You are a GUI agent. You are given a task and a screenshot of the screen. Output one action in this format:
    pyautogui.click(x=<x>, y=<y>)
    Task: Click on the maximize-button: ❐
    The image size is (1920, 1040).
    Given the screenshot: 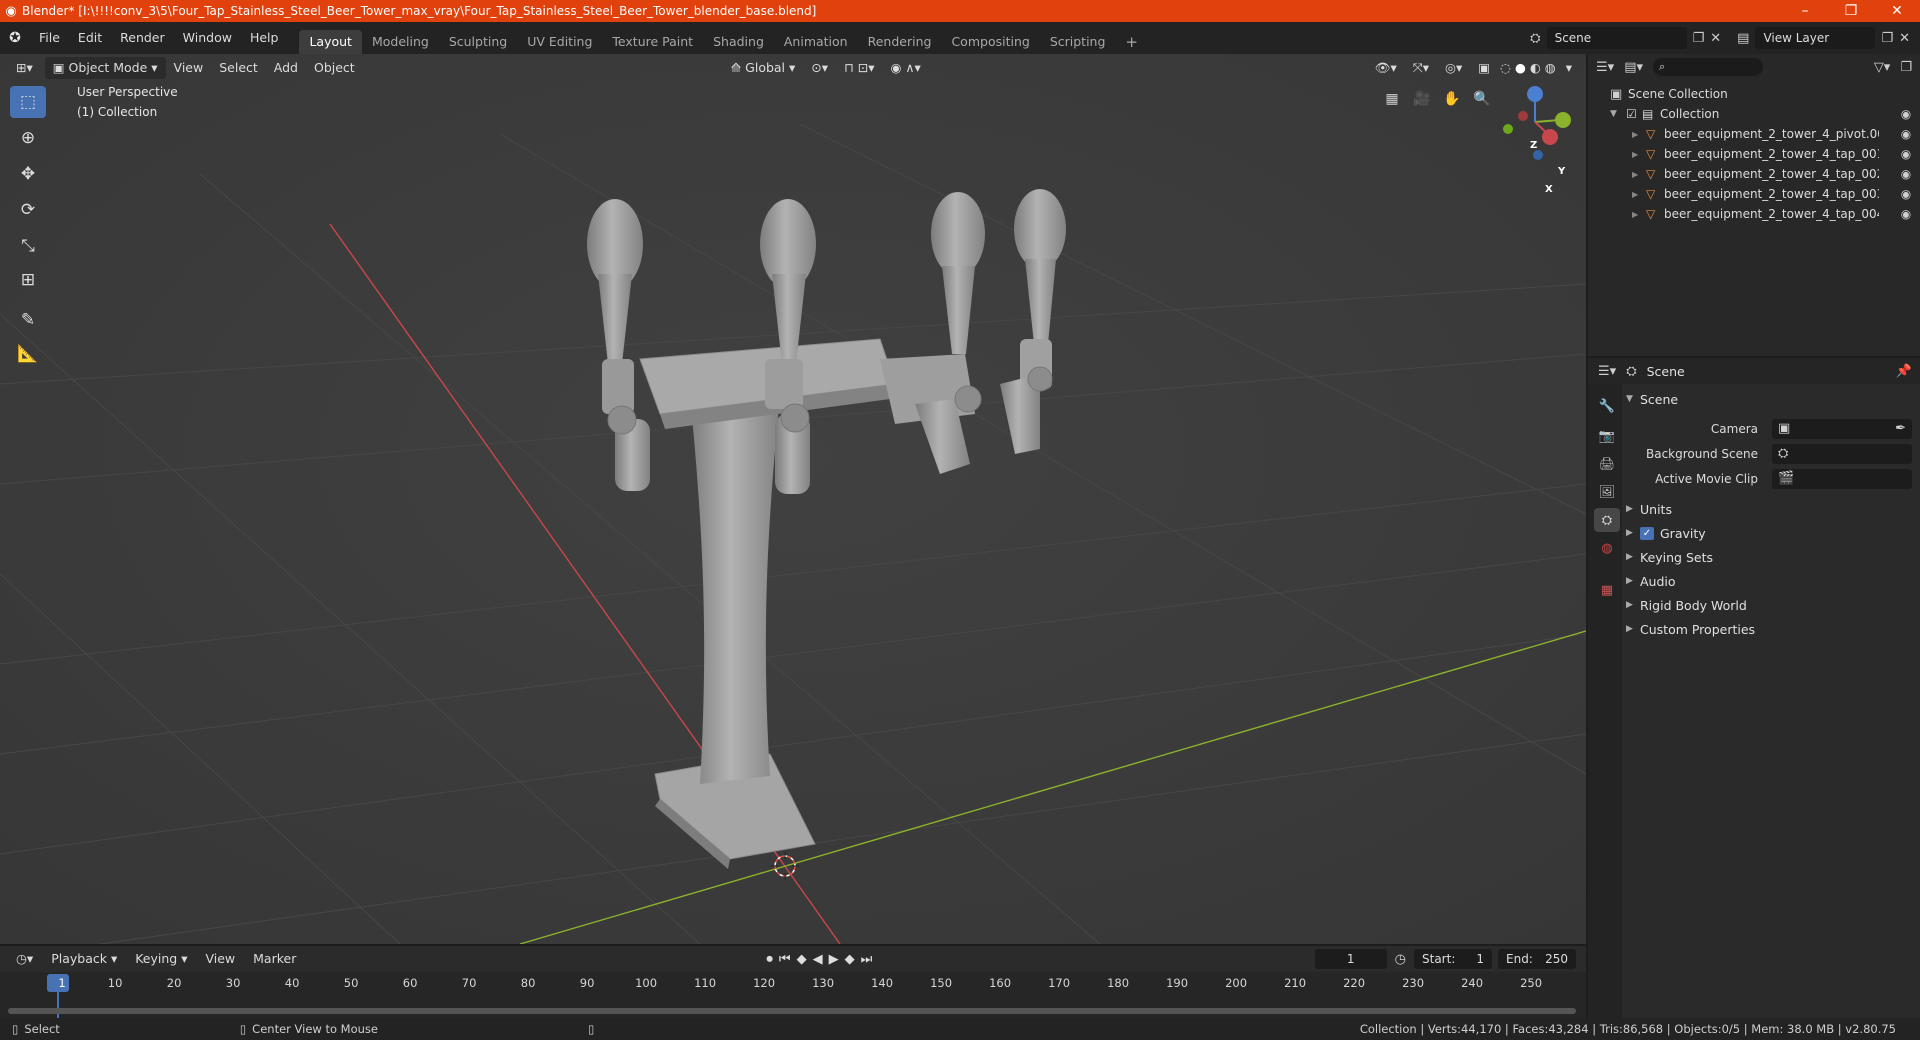 What is the action you would take?
    pyautogui.click(x=1851, y=11)
    